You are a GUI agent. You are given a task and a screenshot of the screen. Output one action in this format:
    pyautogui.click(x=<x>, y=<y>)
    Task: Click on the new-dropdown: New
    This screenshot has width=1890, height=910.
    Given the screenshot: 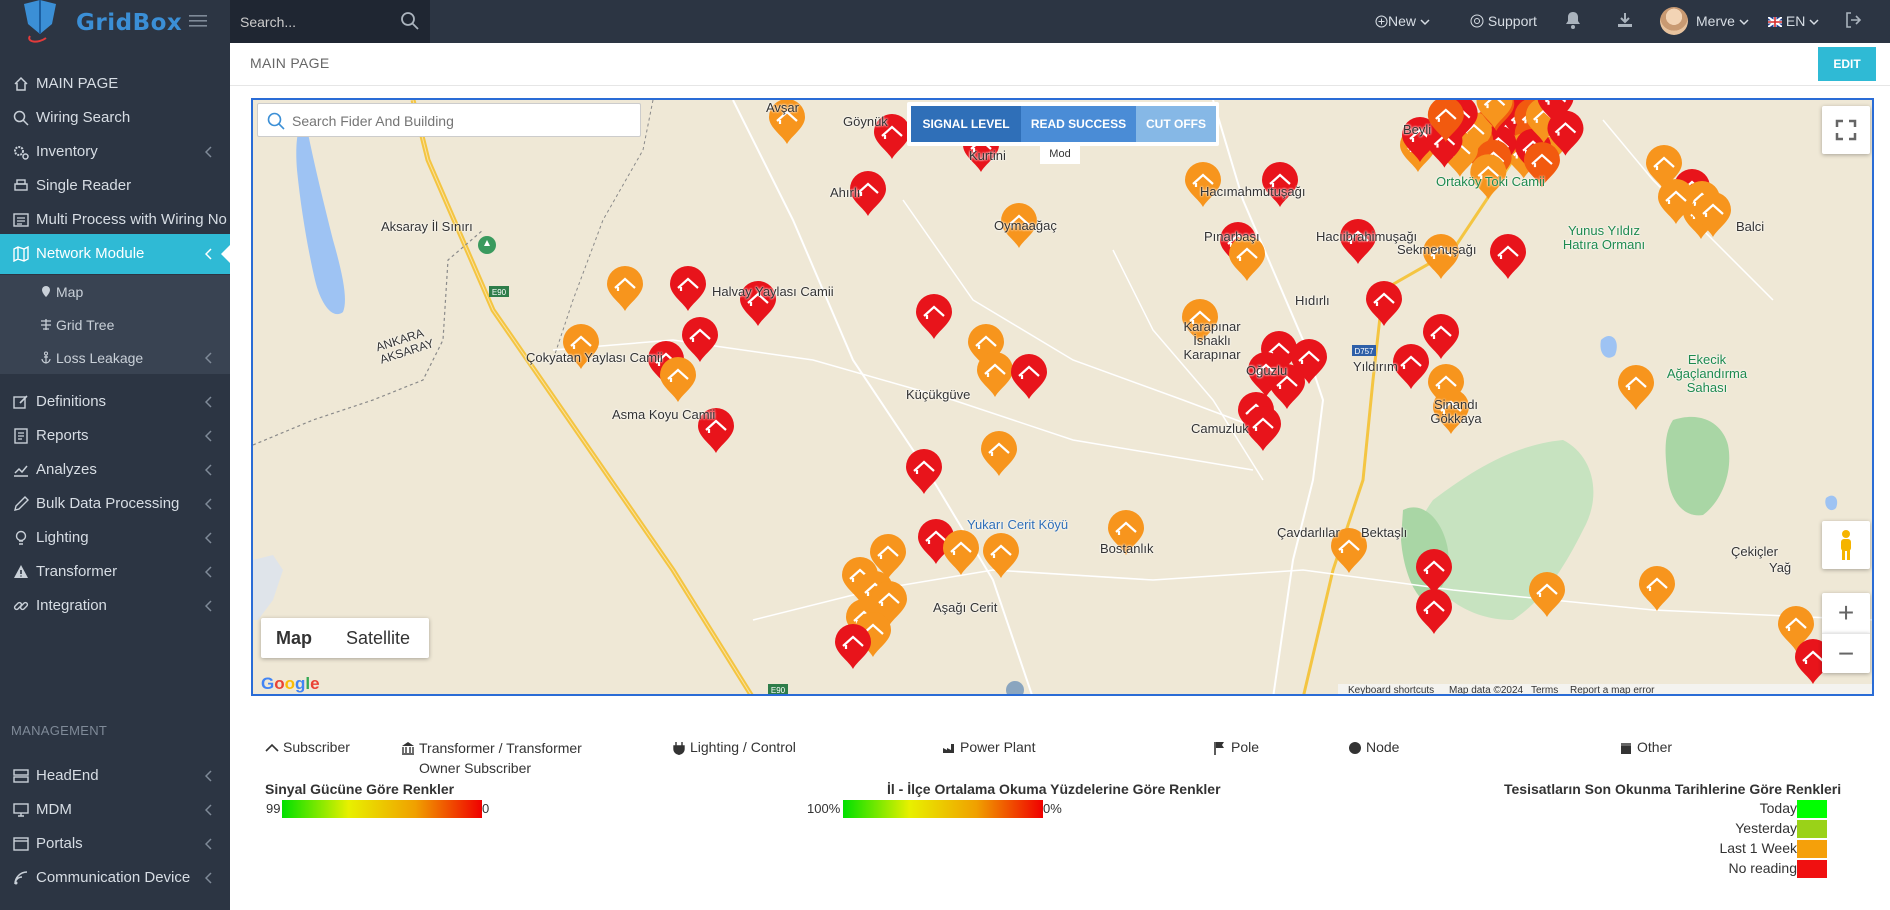 What is the action you would take?
    pyautogui.click(x=1402, y=21)
    